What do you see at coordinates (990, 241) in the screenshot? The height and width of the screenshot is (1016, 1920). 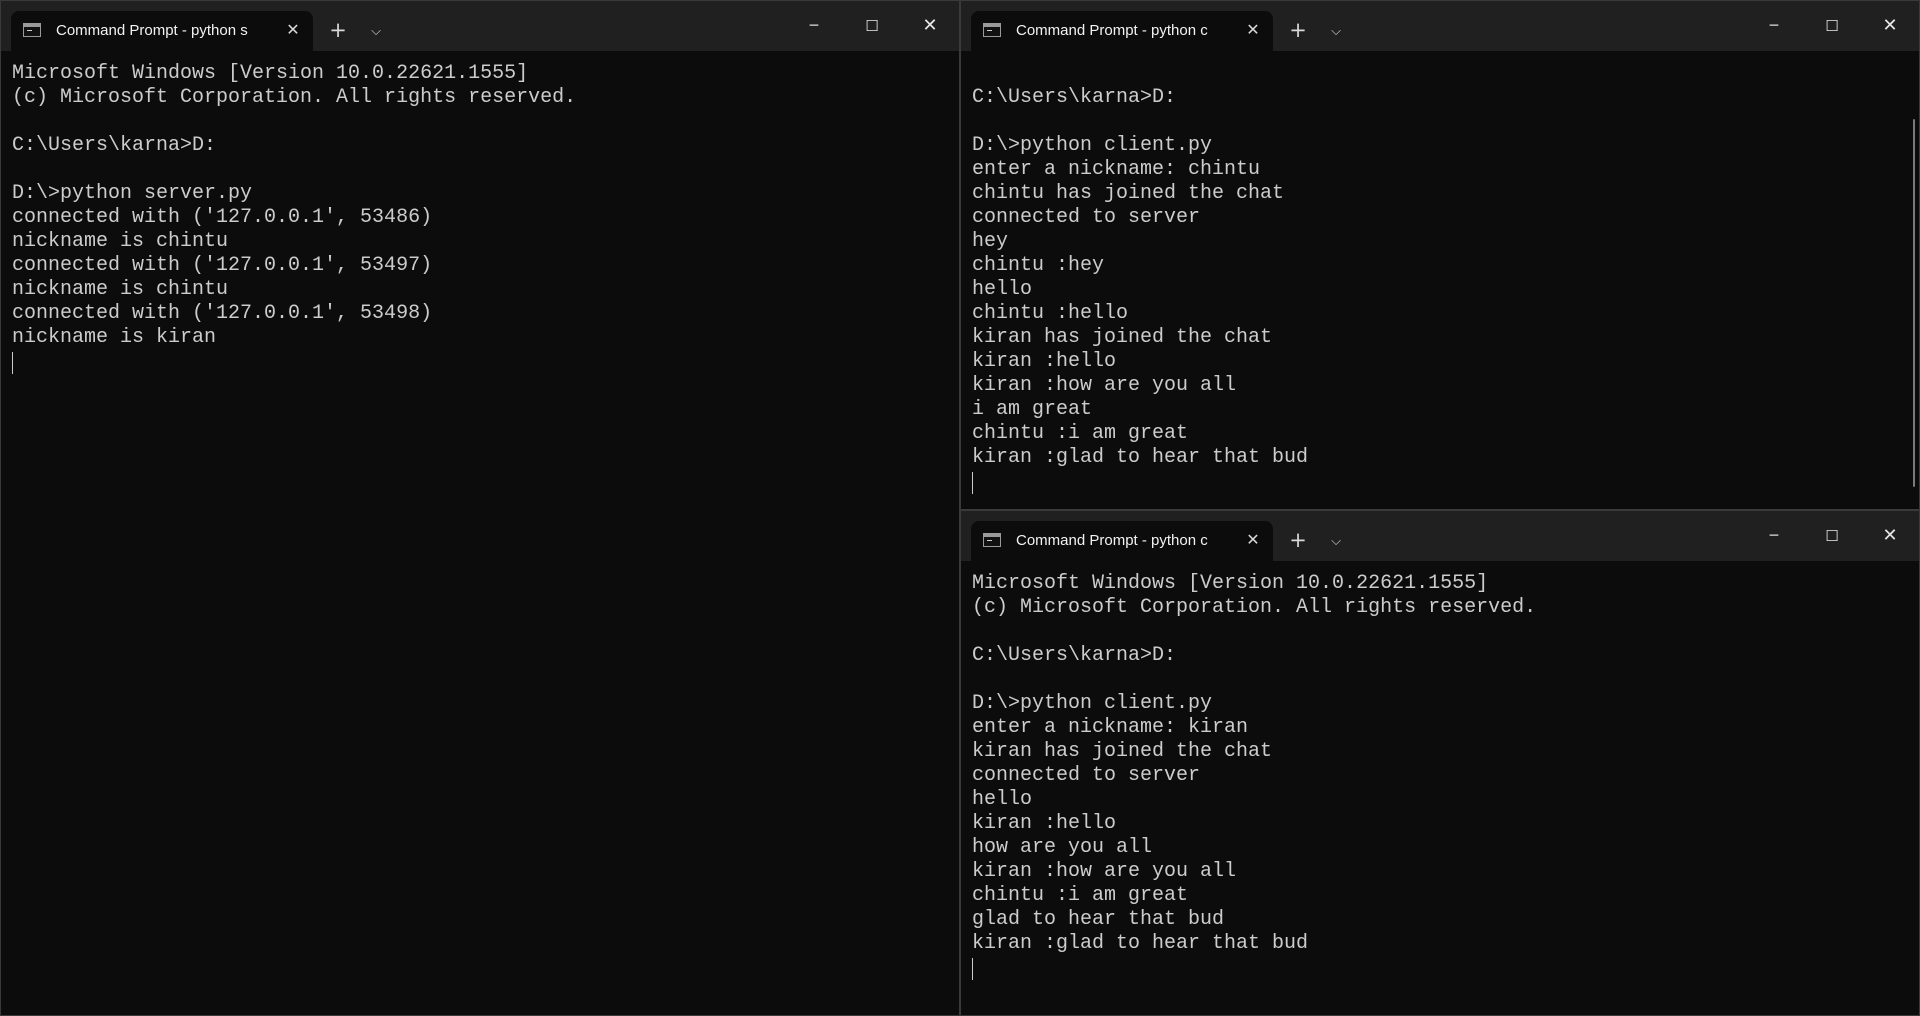 I see `console-line: hey` at bounding box center [990, 241].